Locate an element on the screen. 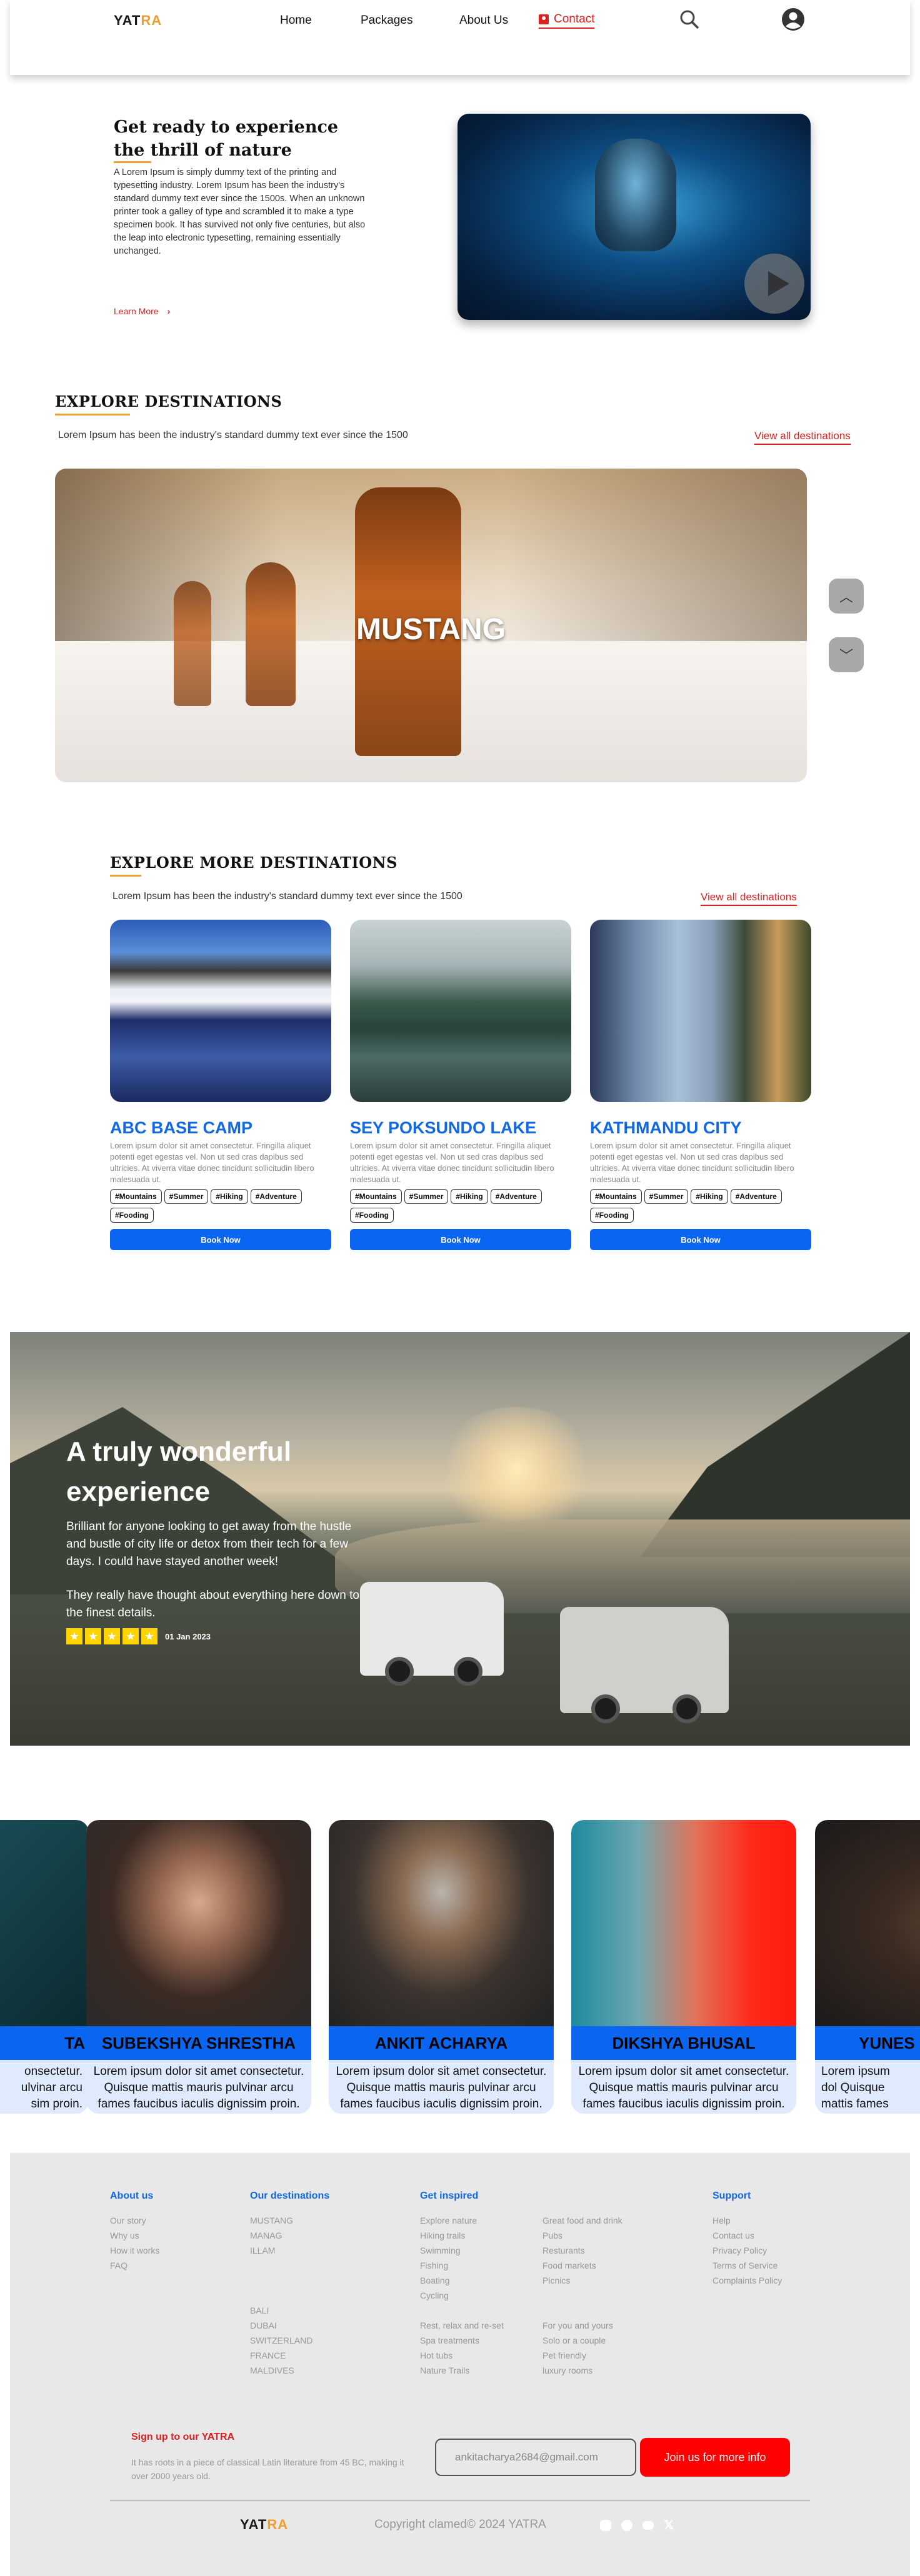 This screenshot has width=920, height=2576. footer-link: Fishing is located at coordinates (448, 2265).